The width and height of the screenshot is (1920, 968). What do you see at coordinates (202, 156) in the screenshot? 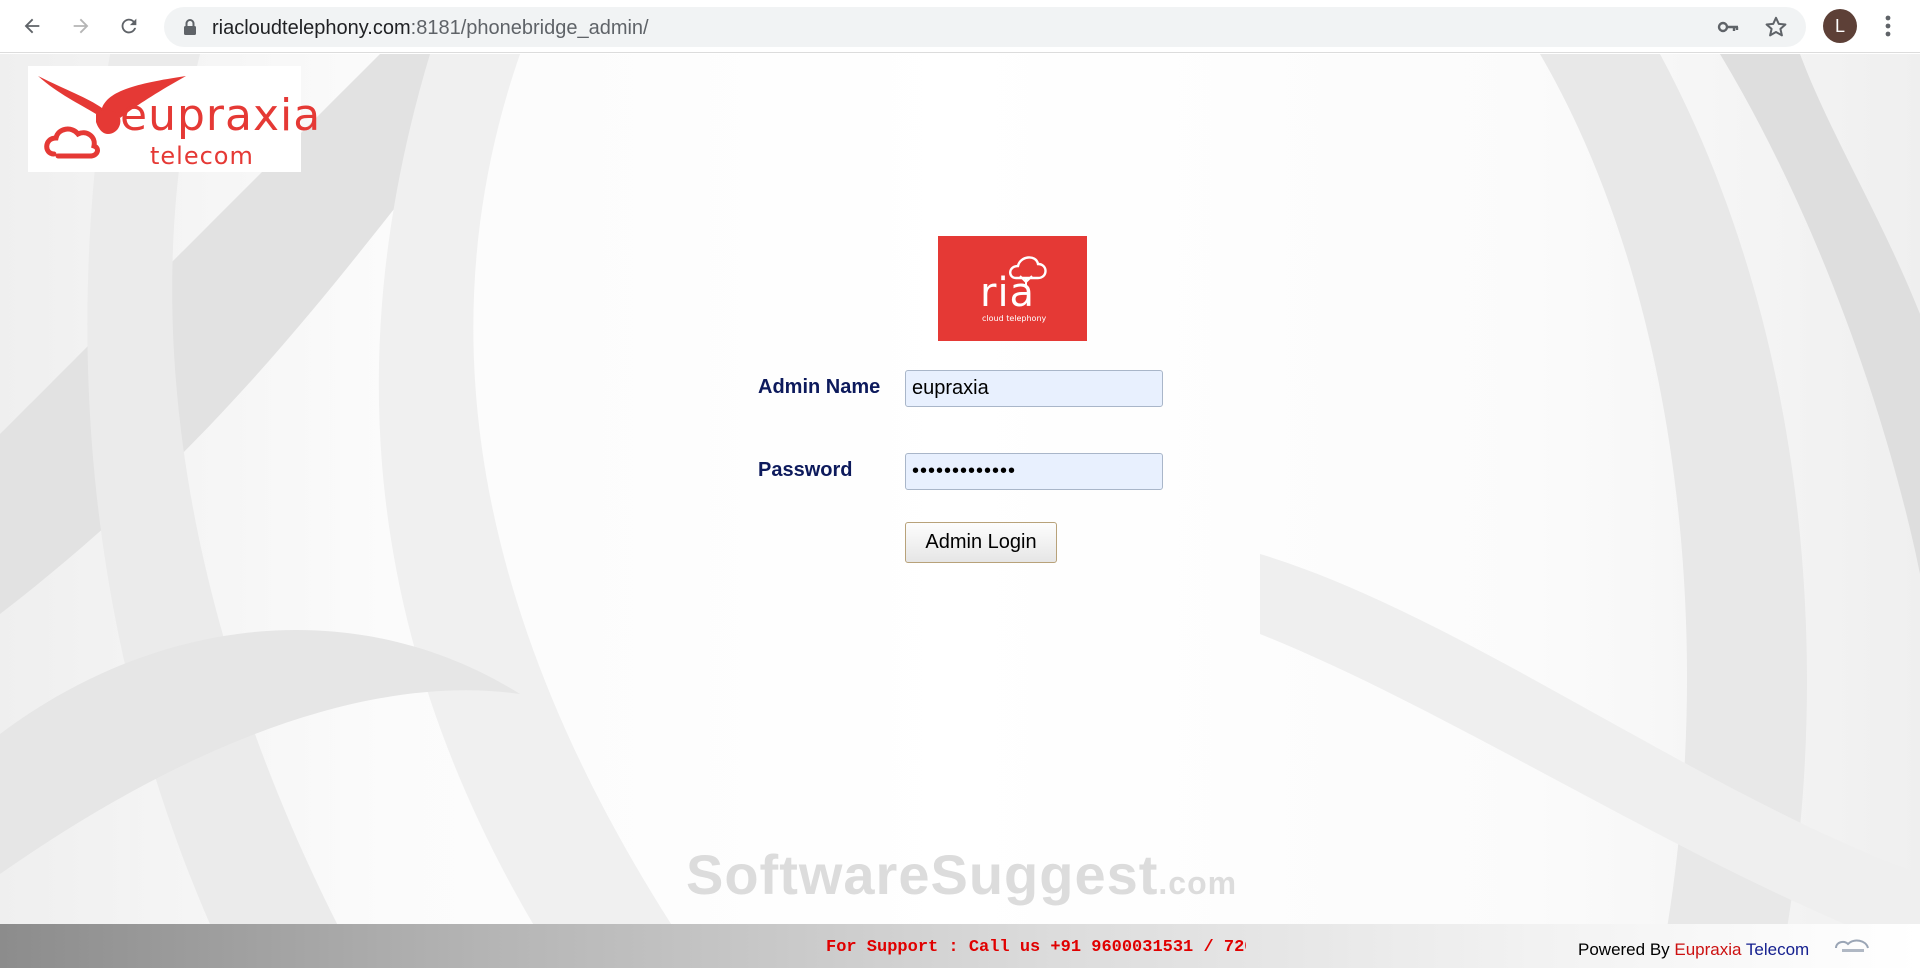
I see `brand-subtitle: telecom` at bounding box center [202, 156].